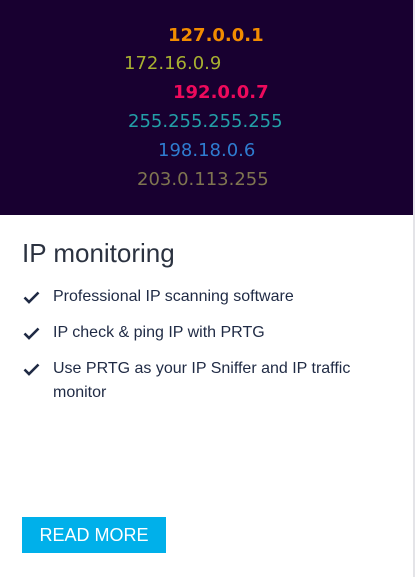  What do you see at coordinates (94, 535) in the screenshot?
I see `read-more-button: READ MORE` at bounding box center [94, 535].